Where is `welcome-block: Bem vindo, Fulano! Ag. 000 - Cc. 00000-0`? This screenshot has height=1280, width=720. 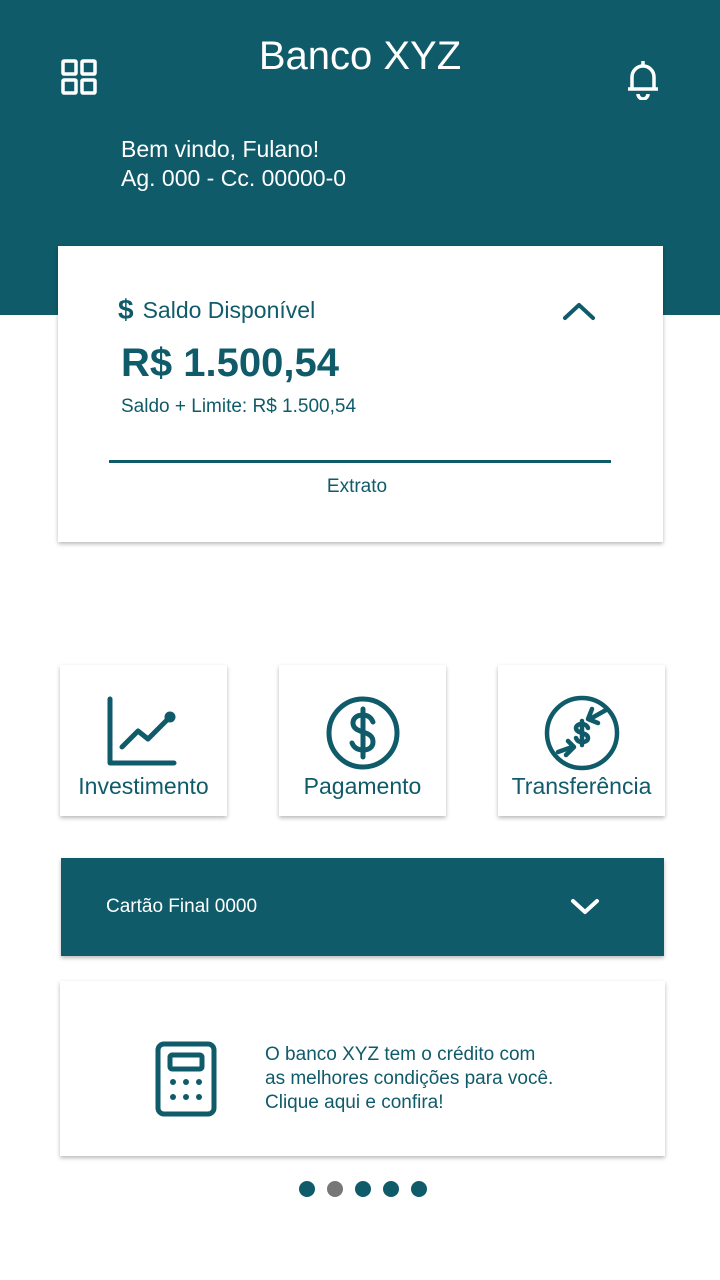 welcome-block: Bem vindo, Fulano! Ag. 000 - Cc. 00000-0 is located at coordinates (233, 164).